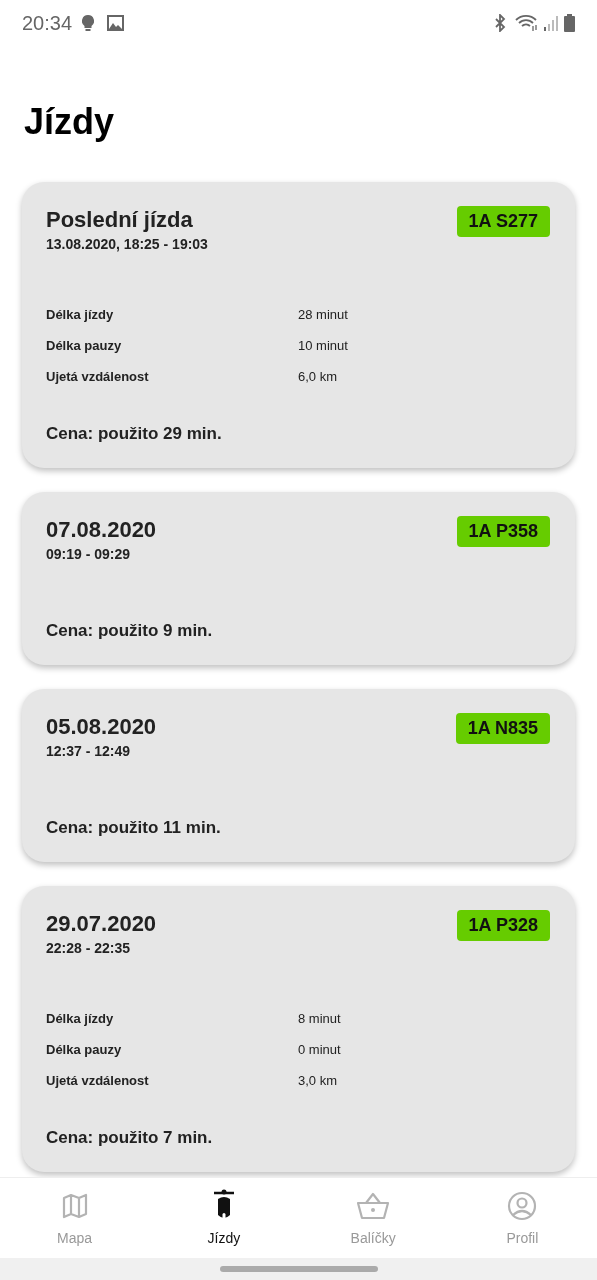  What do you see at coordinates (317, 1080) in the screenshot?
I see `detail-value: 3,0 km` at bounding box center [317, 1080].